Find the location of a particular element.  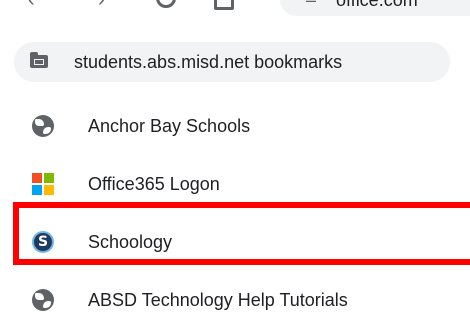

bookmark-label: Anchor Bay Schools is located at coordinates (169, 126).